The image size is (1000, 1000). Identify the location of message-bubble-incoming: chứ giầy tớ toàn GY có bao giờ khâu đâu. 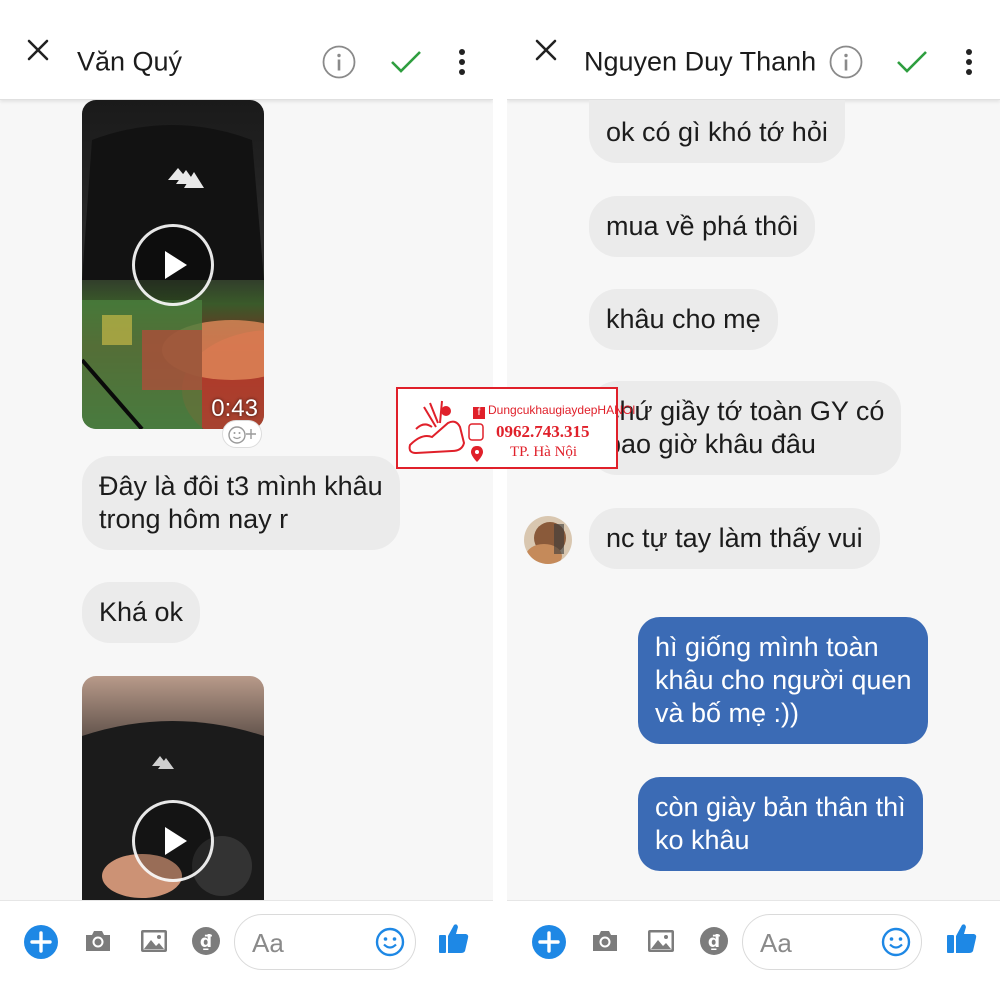
(745, 428).